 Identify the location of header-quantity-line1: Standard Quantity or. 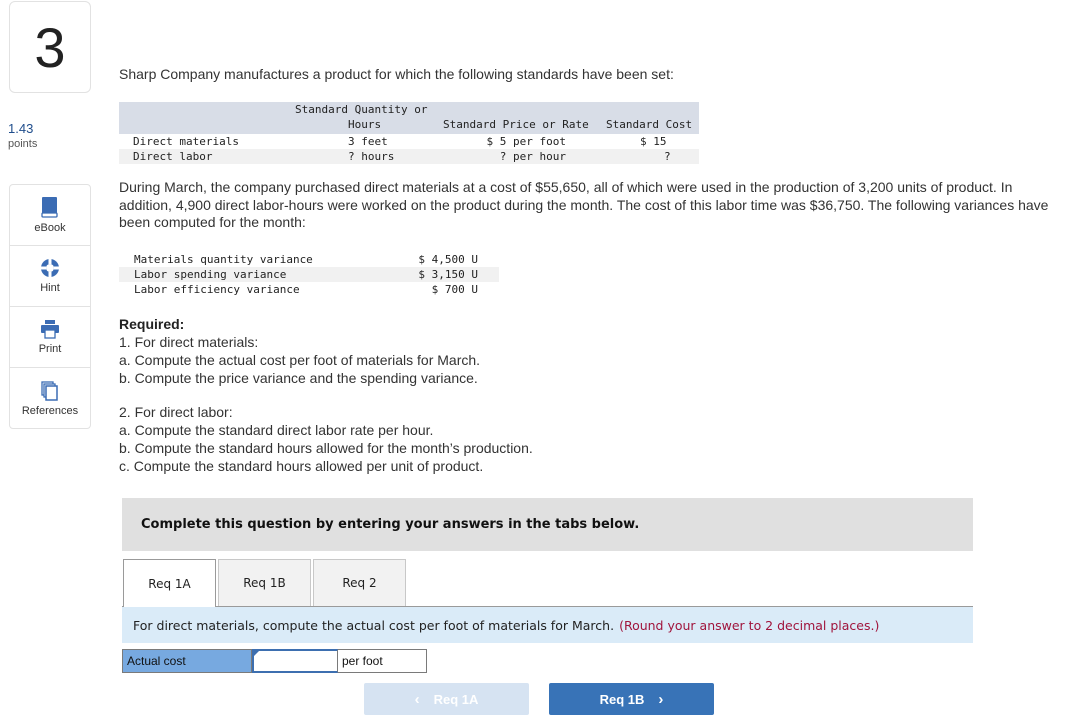
(361, 109).